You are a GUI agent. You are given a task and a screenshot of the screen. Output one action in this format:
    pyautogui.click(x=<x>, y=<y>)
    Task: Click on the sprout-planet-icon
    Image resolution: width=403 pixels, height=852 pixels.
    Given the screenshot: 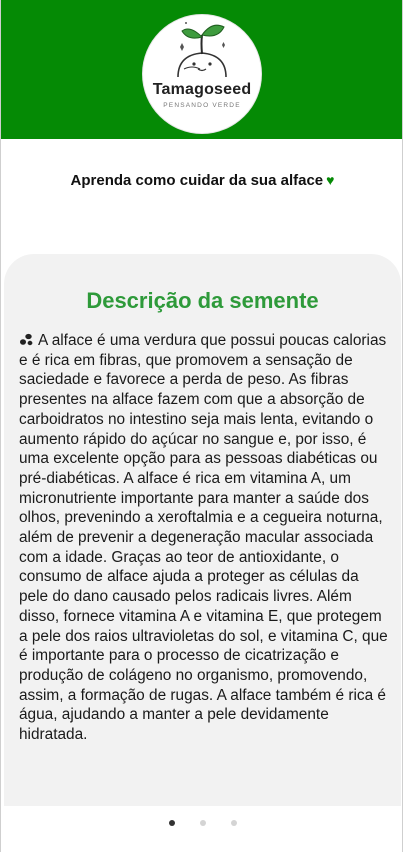 What is the action you would take?
    pyautogui.click(x=202, y=50)
    